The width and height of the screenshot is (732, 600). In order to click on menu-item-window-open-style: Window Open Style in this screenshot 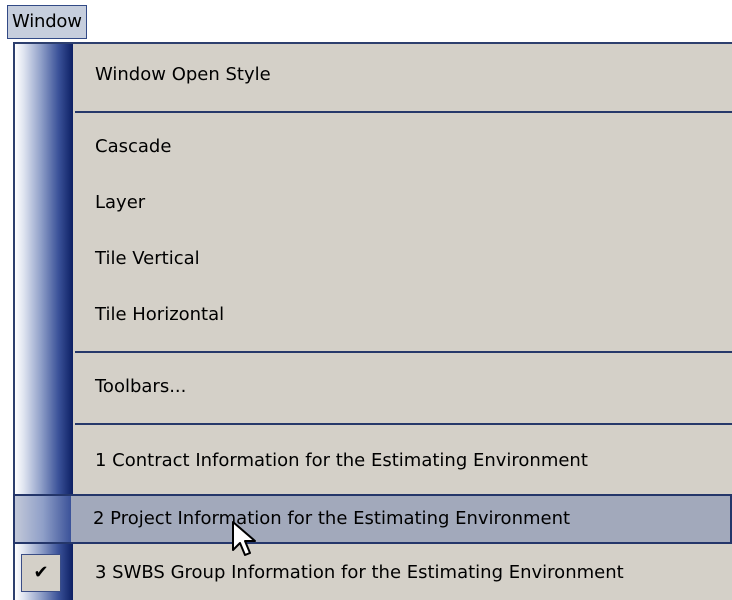, I will do `click(373, 75)`.